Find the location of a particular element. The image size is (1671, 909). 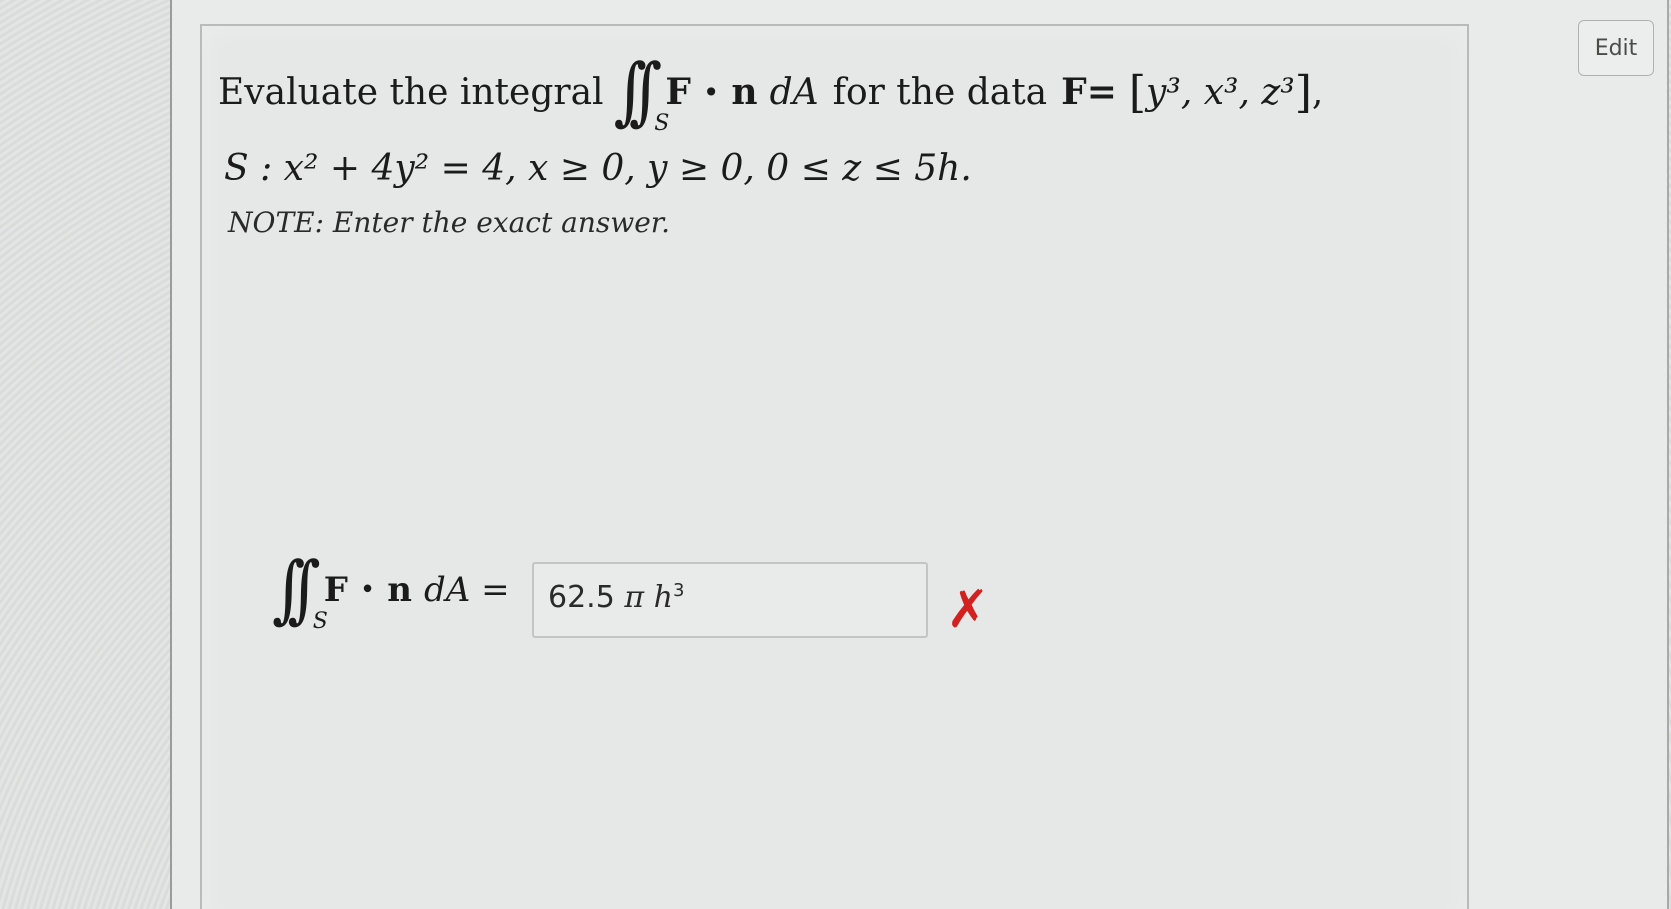

answer-number: 62.5 is located at coordinates (581, 597).